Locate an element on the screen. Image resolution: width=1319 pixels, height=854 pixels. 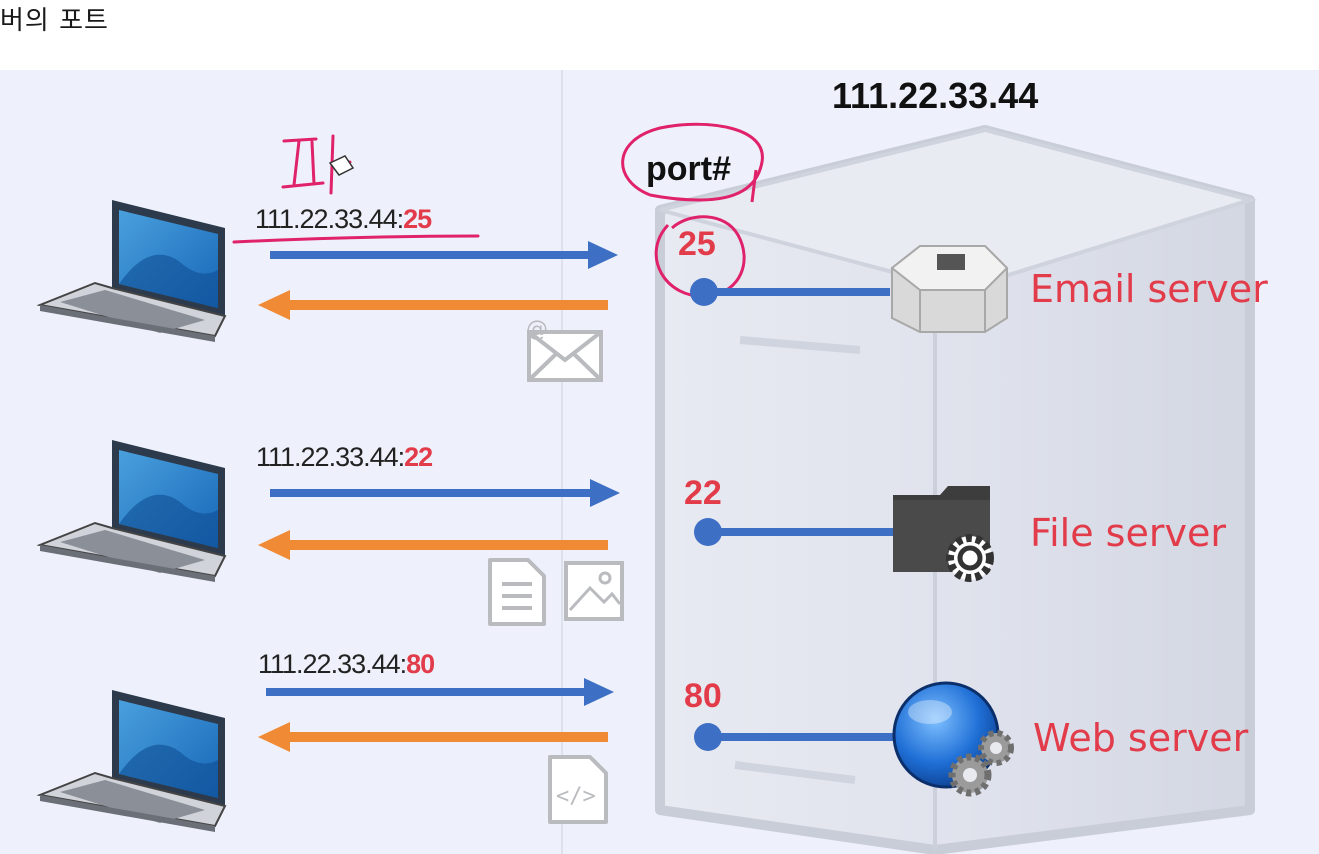
handwritten-mark is located at coordinates (318, 164).